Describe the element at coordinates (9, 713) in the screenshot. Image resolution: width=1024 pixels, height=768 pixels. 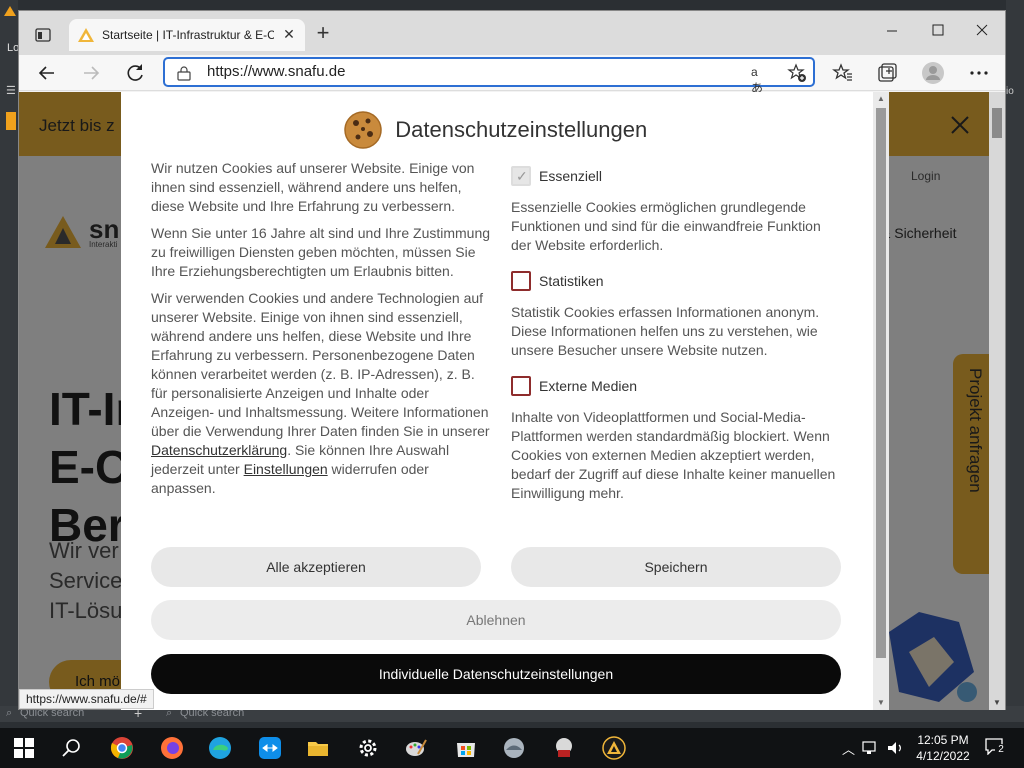
I see `search-icon: ⌕` at that location.